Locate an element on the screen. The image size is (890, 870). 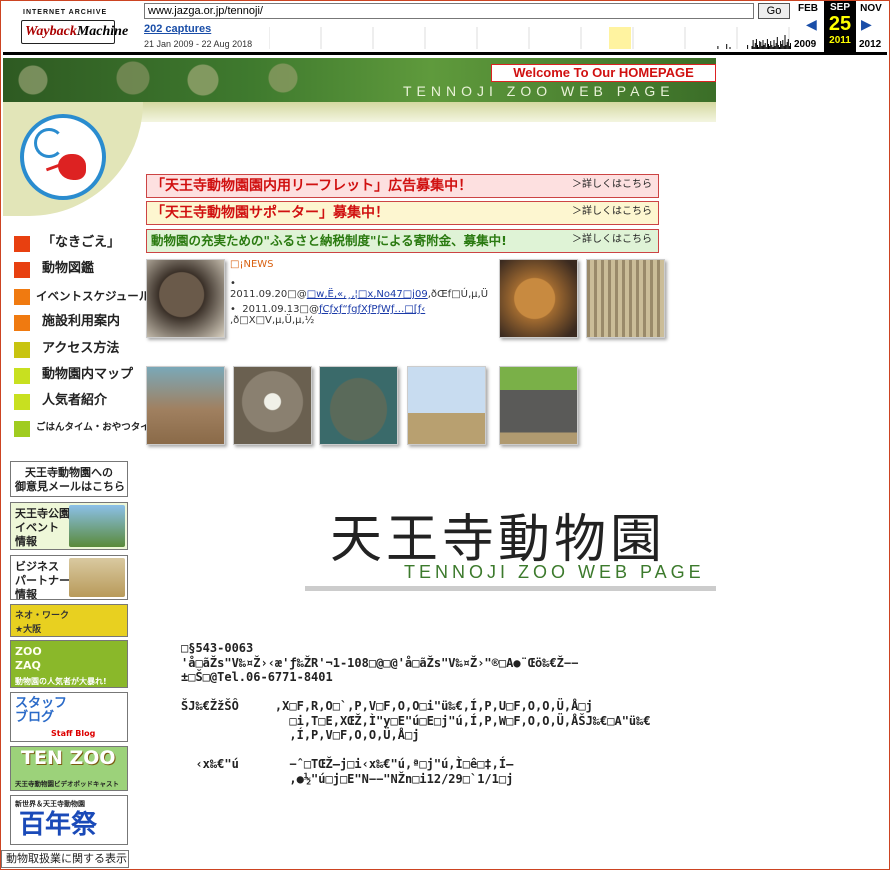
news-heading: □¡NEWS is located at coordinates (252, 264).